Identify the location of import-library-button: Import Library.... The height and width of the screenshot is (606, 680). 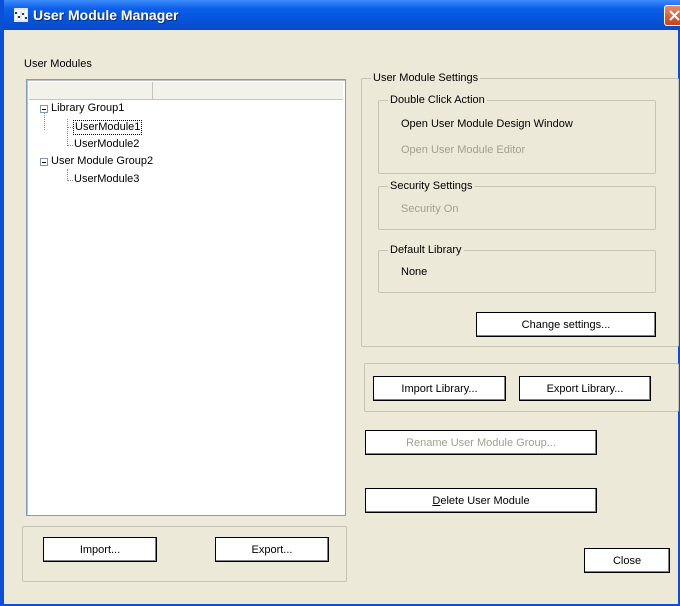
(439, 388).